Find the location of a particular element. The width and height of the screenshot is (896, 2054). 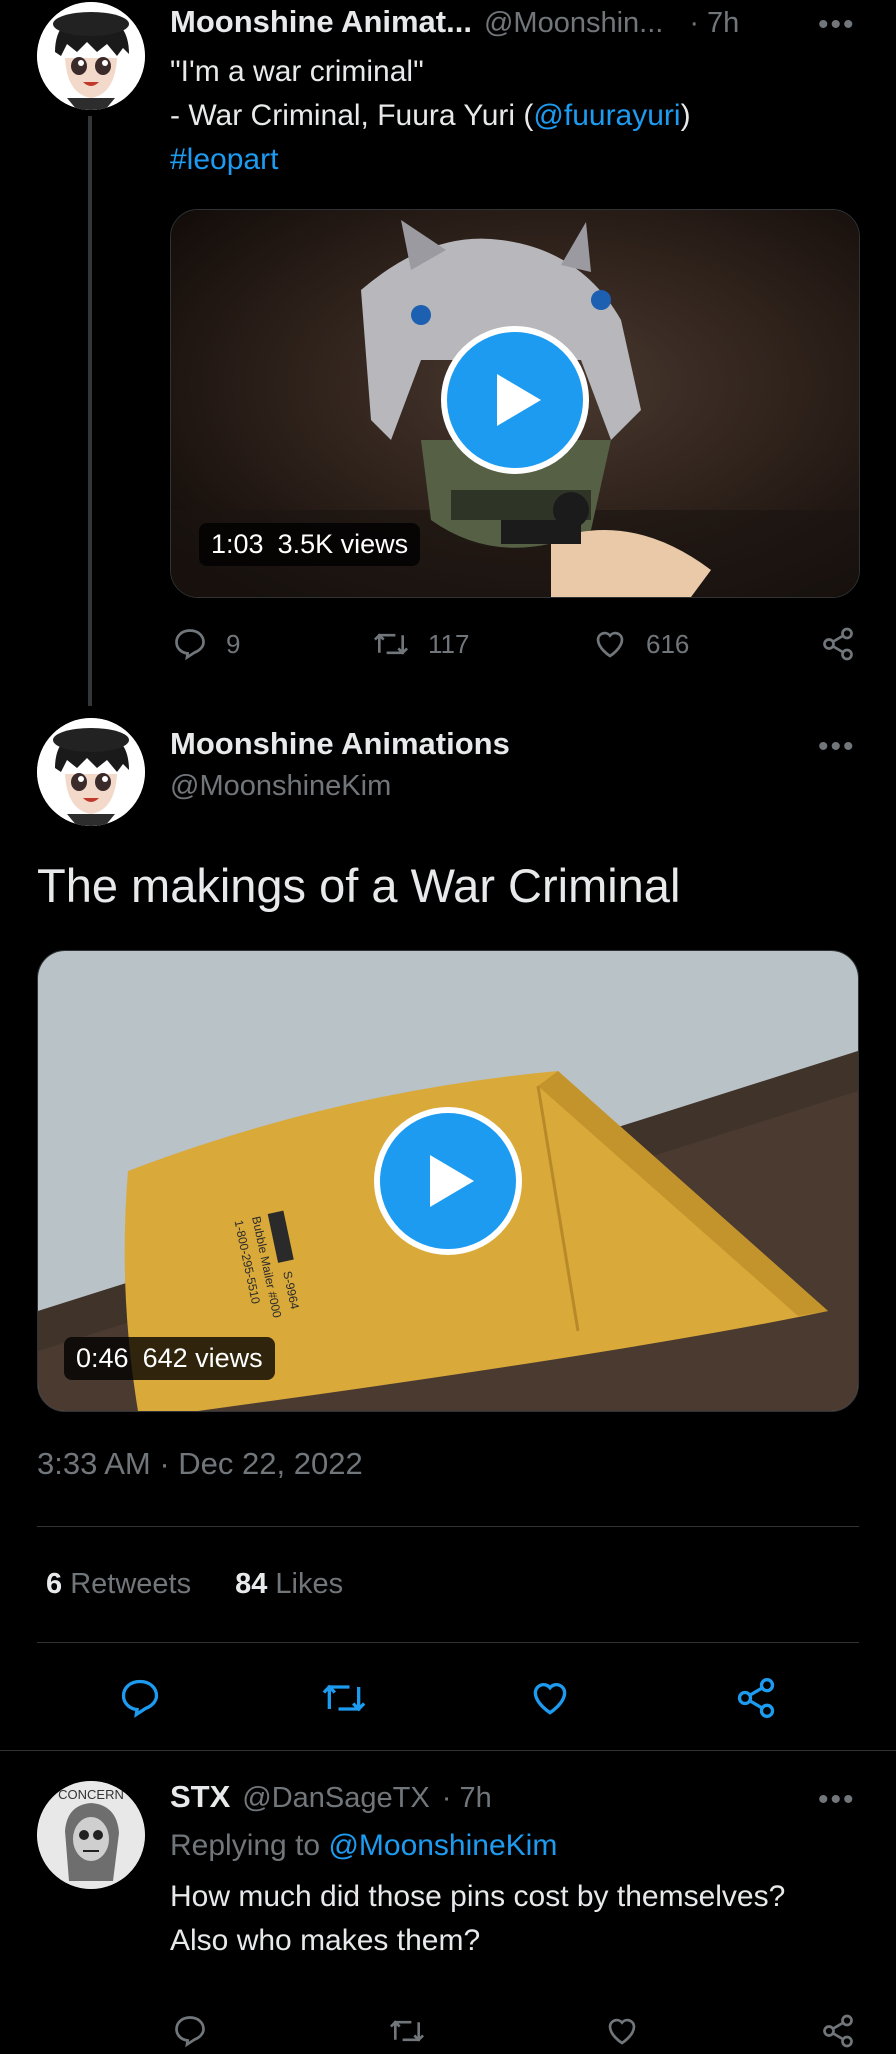

like-button: 616 is located at coordinates (640, 644).